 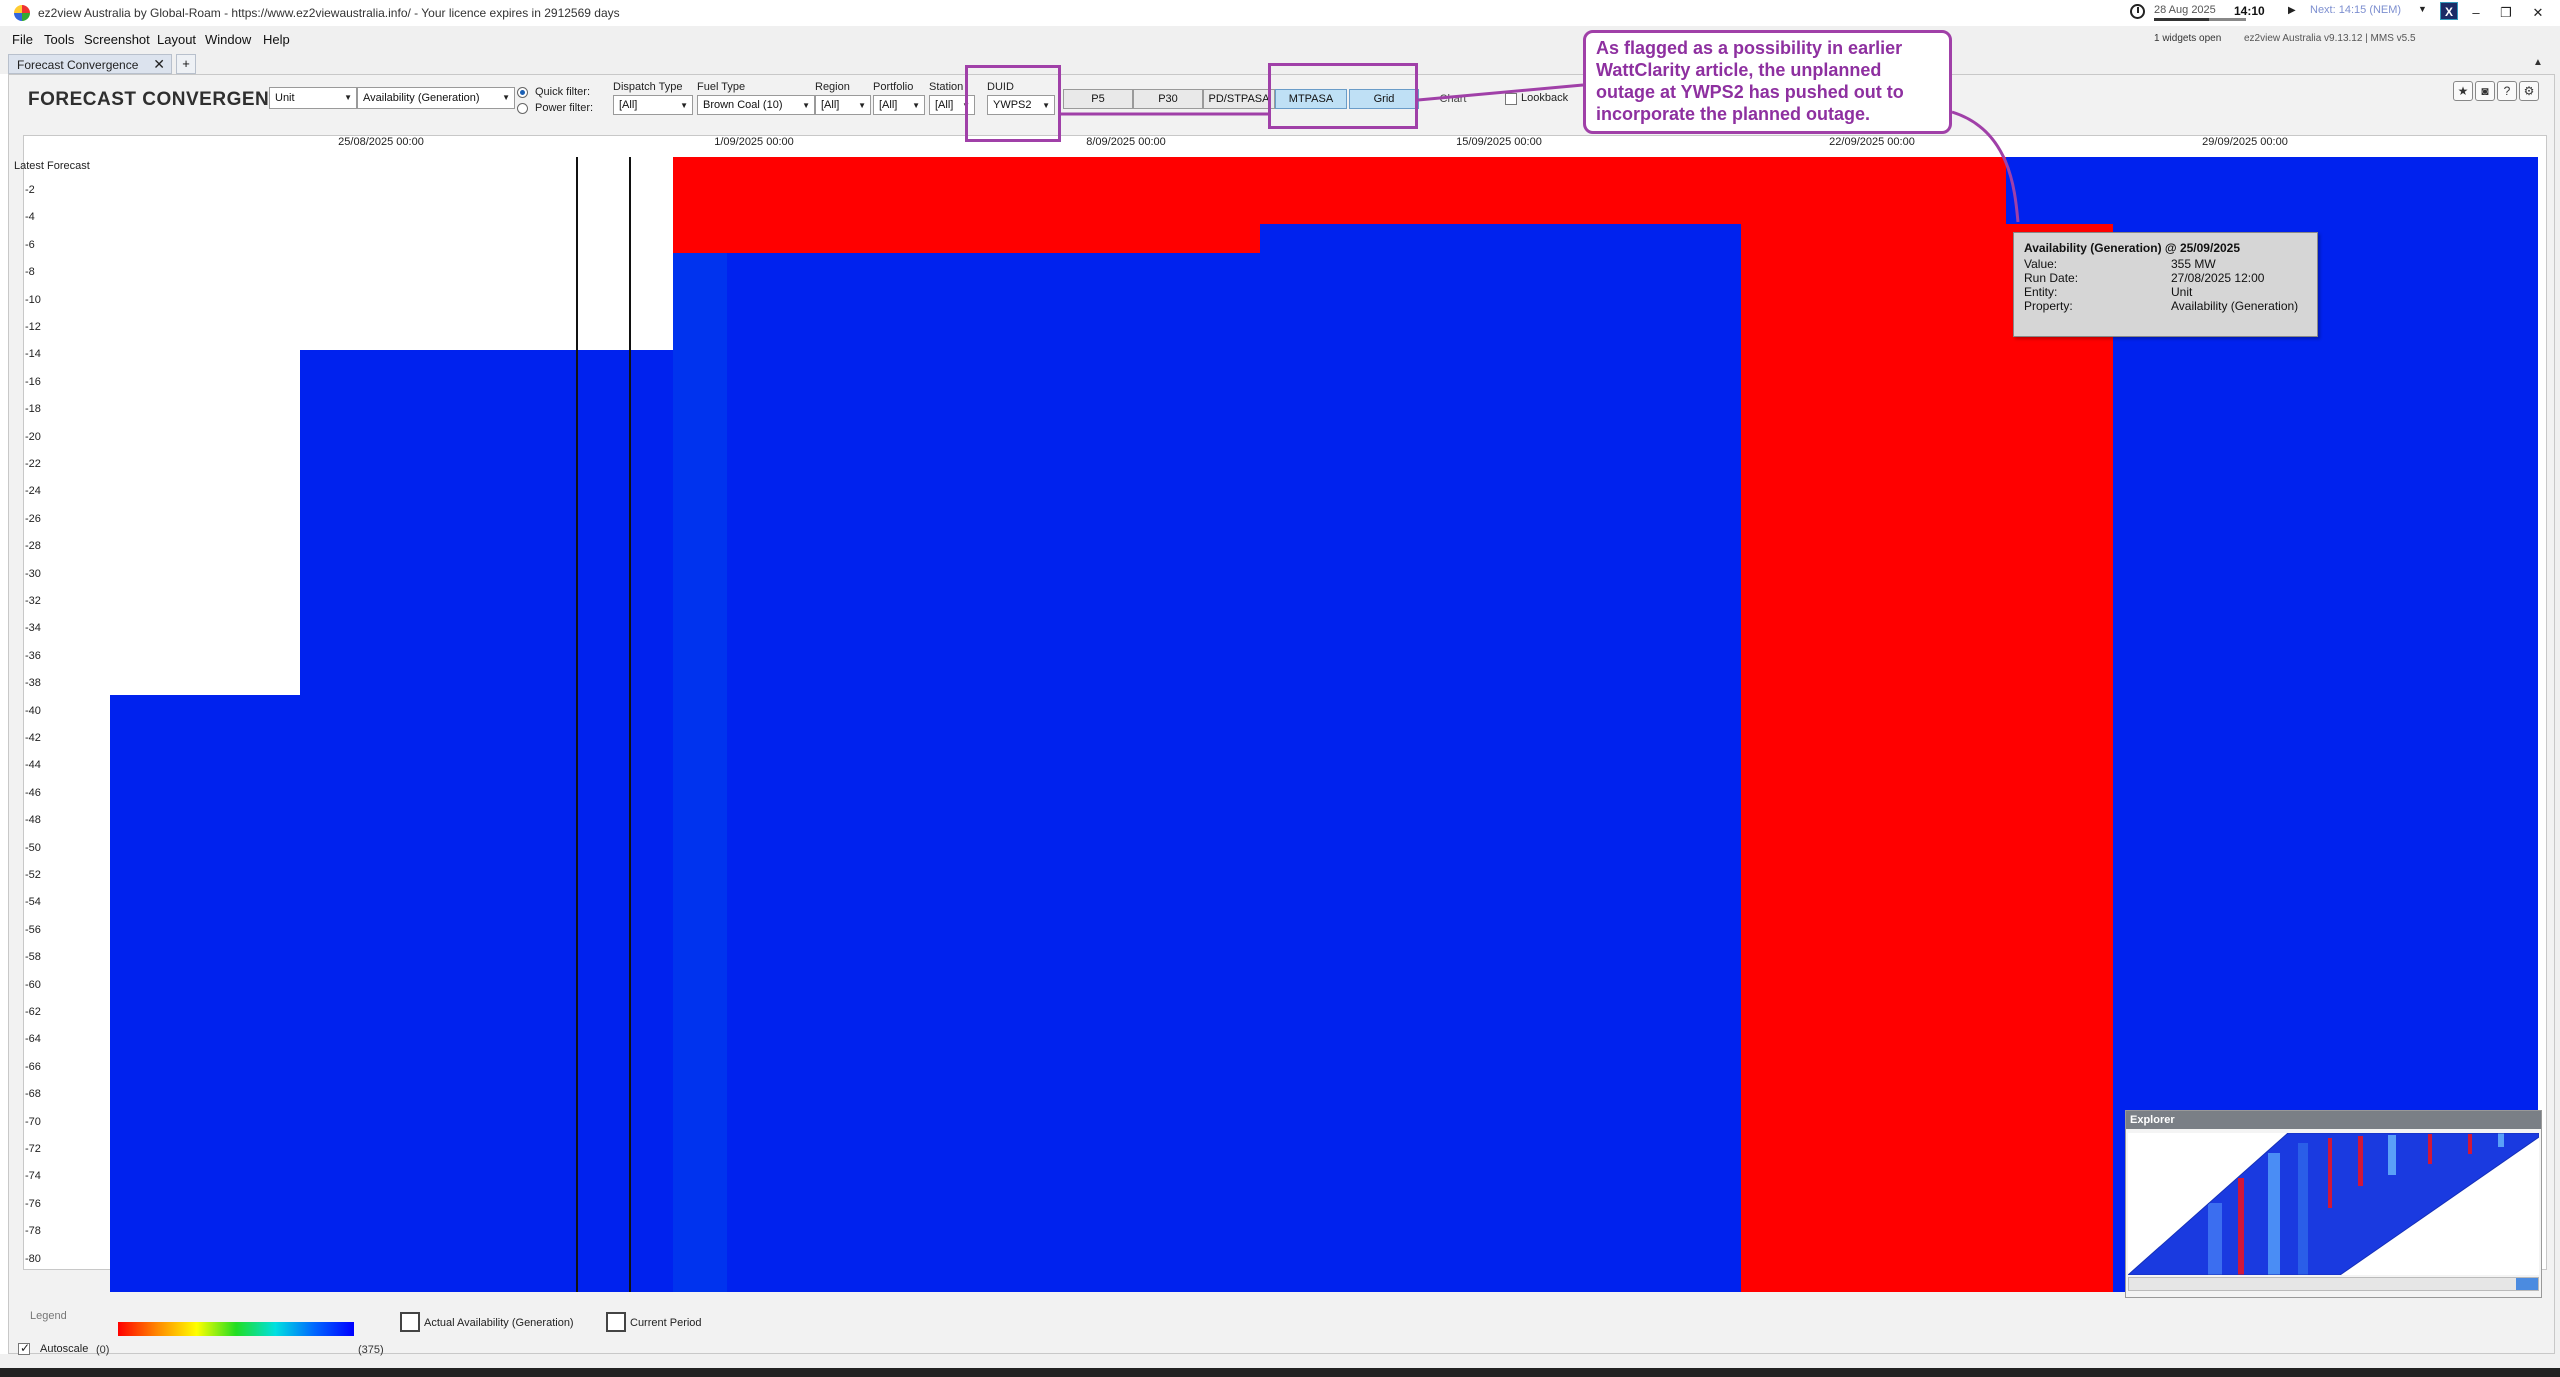 What do you see at coordinates (1545, 98) in the screenshot?
I see `lookback-label: Lookback` at bounding box center [1545, 98].